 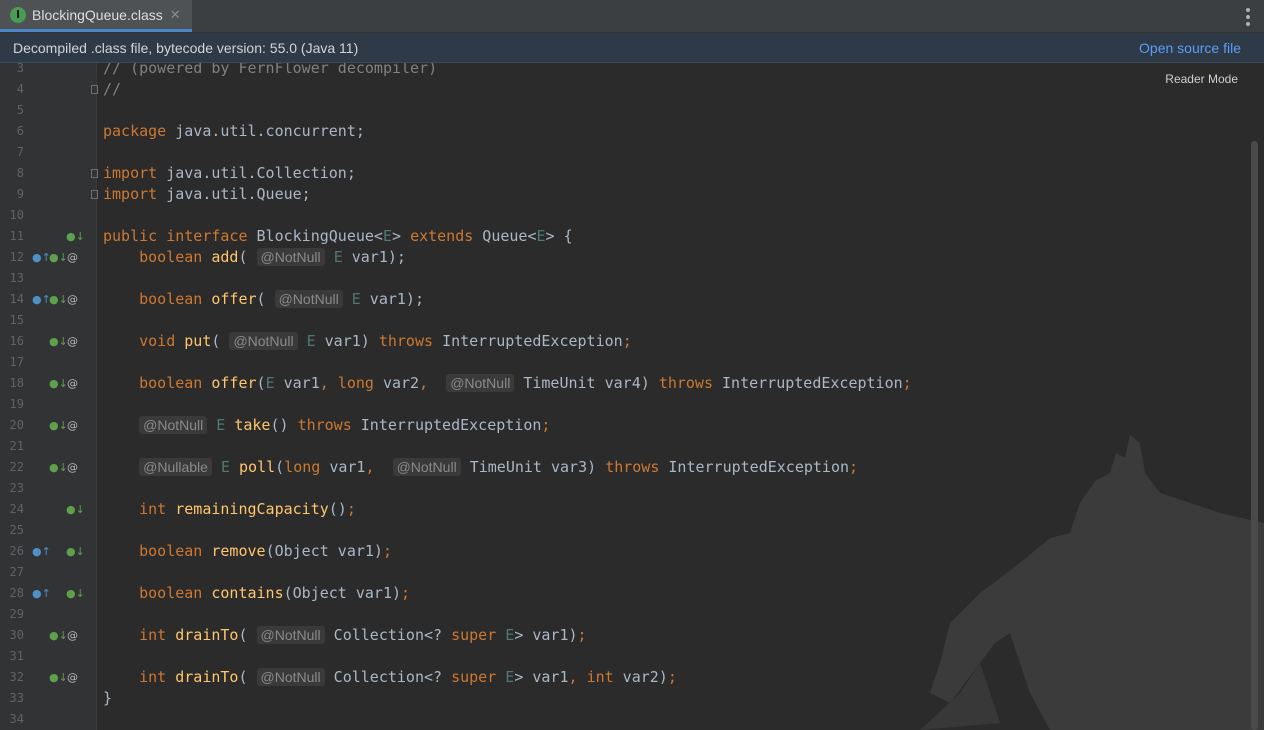 I want to click on keyword: package, so click(x=135, y=131).